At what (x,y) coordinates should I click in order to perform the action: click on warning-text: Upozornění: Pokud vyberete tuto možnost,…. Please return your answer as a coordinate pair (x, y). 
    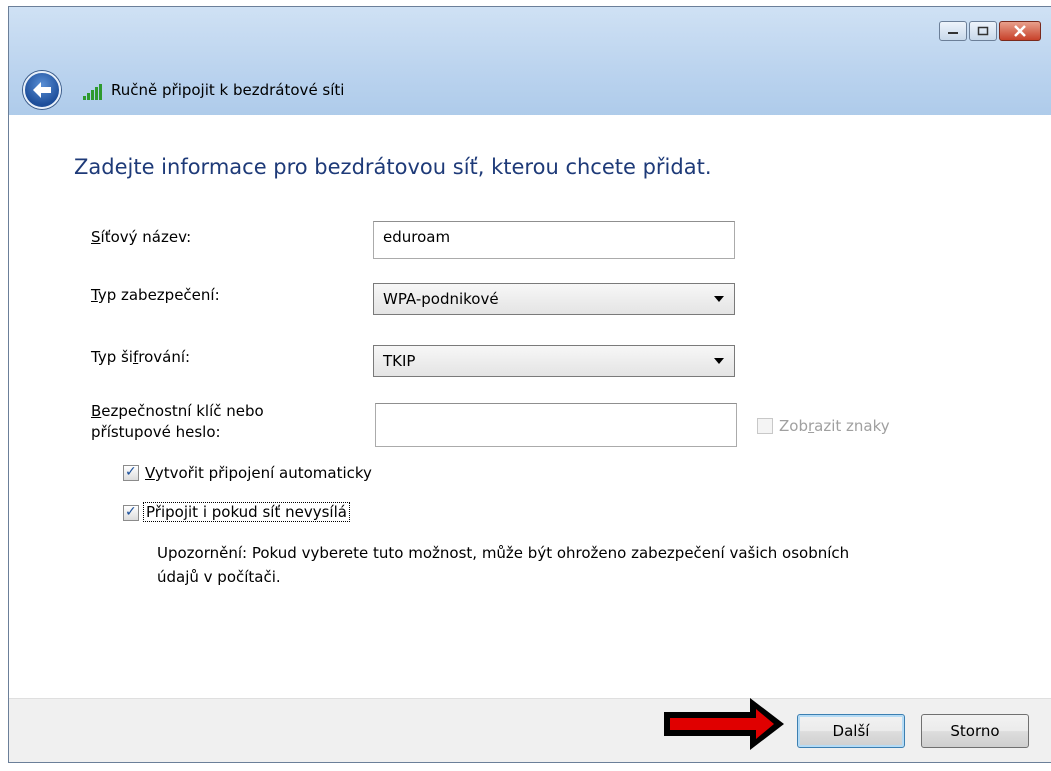
    Looking at the image, I should click on (503, 565).